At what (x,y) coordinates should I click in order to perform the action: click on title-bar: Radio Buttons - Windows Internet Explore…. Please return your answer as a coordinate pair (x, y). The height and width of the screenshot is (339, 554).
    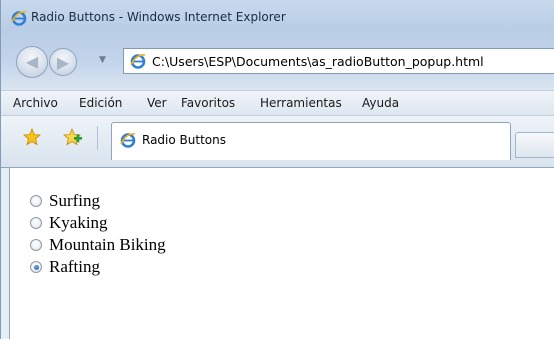
    Looking at the image, I should click on (277, 17).